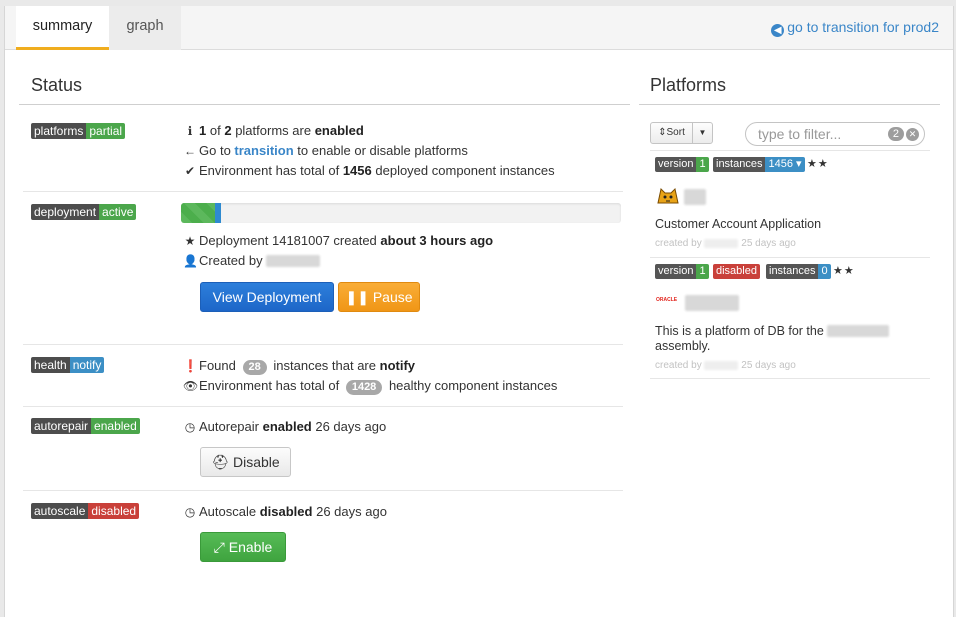 This screenshot has height=617, width=956. Describe the element at coordinates (778, 30) in the screenshot. I see `arrow-circle-left-icon: ◀` at that location.